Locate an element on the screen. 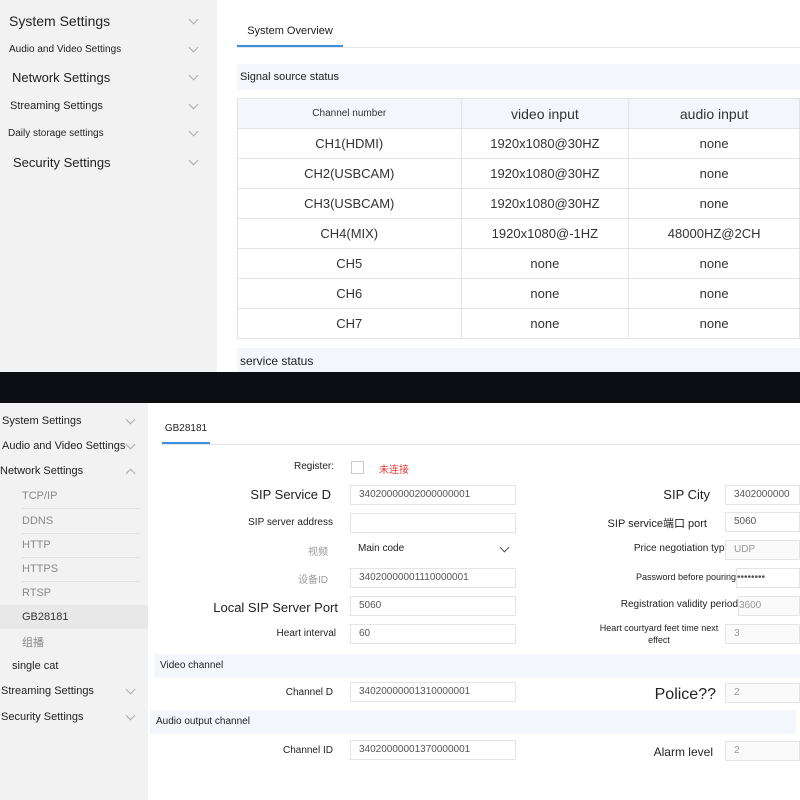 The height and width of the screenshot is (800, 800). sidebar-subitem-http: HTTP is located at coordinates (74, 545).